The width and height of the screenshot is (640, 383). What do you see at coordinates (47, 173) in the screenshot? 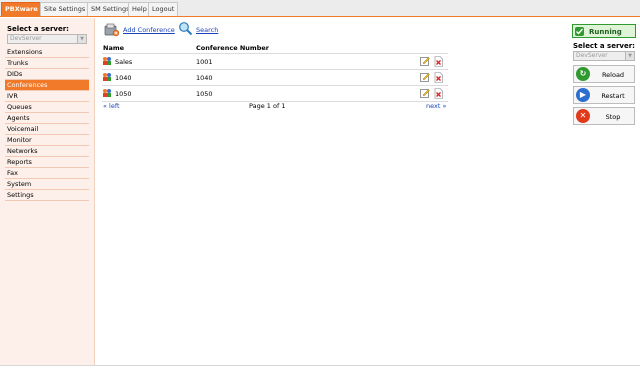
I see `sidebar-item-fax: Fax` at bounding box center [47, 173].